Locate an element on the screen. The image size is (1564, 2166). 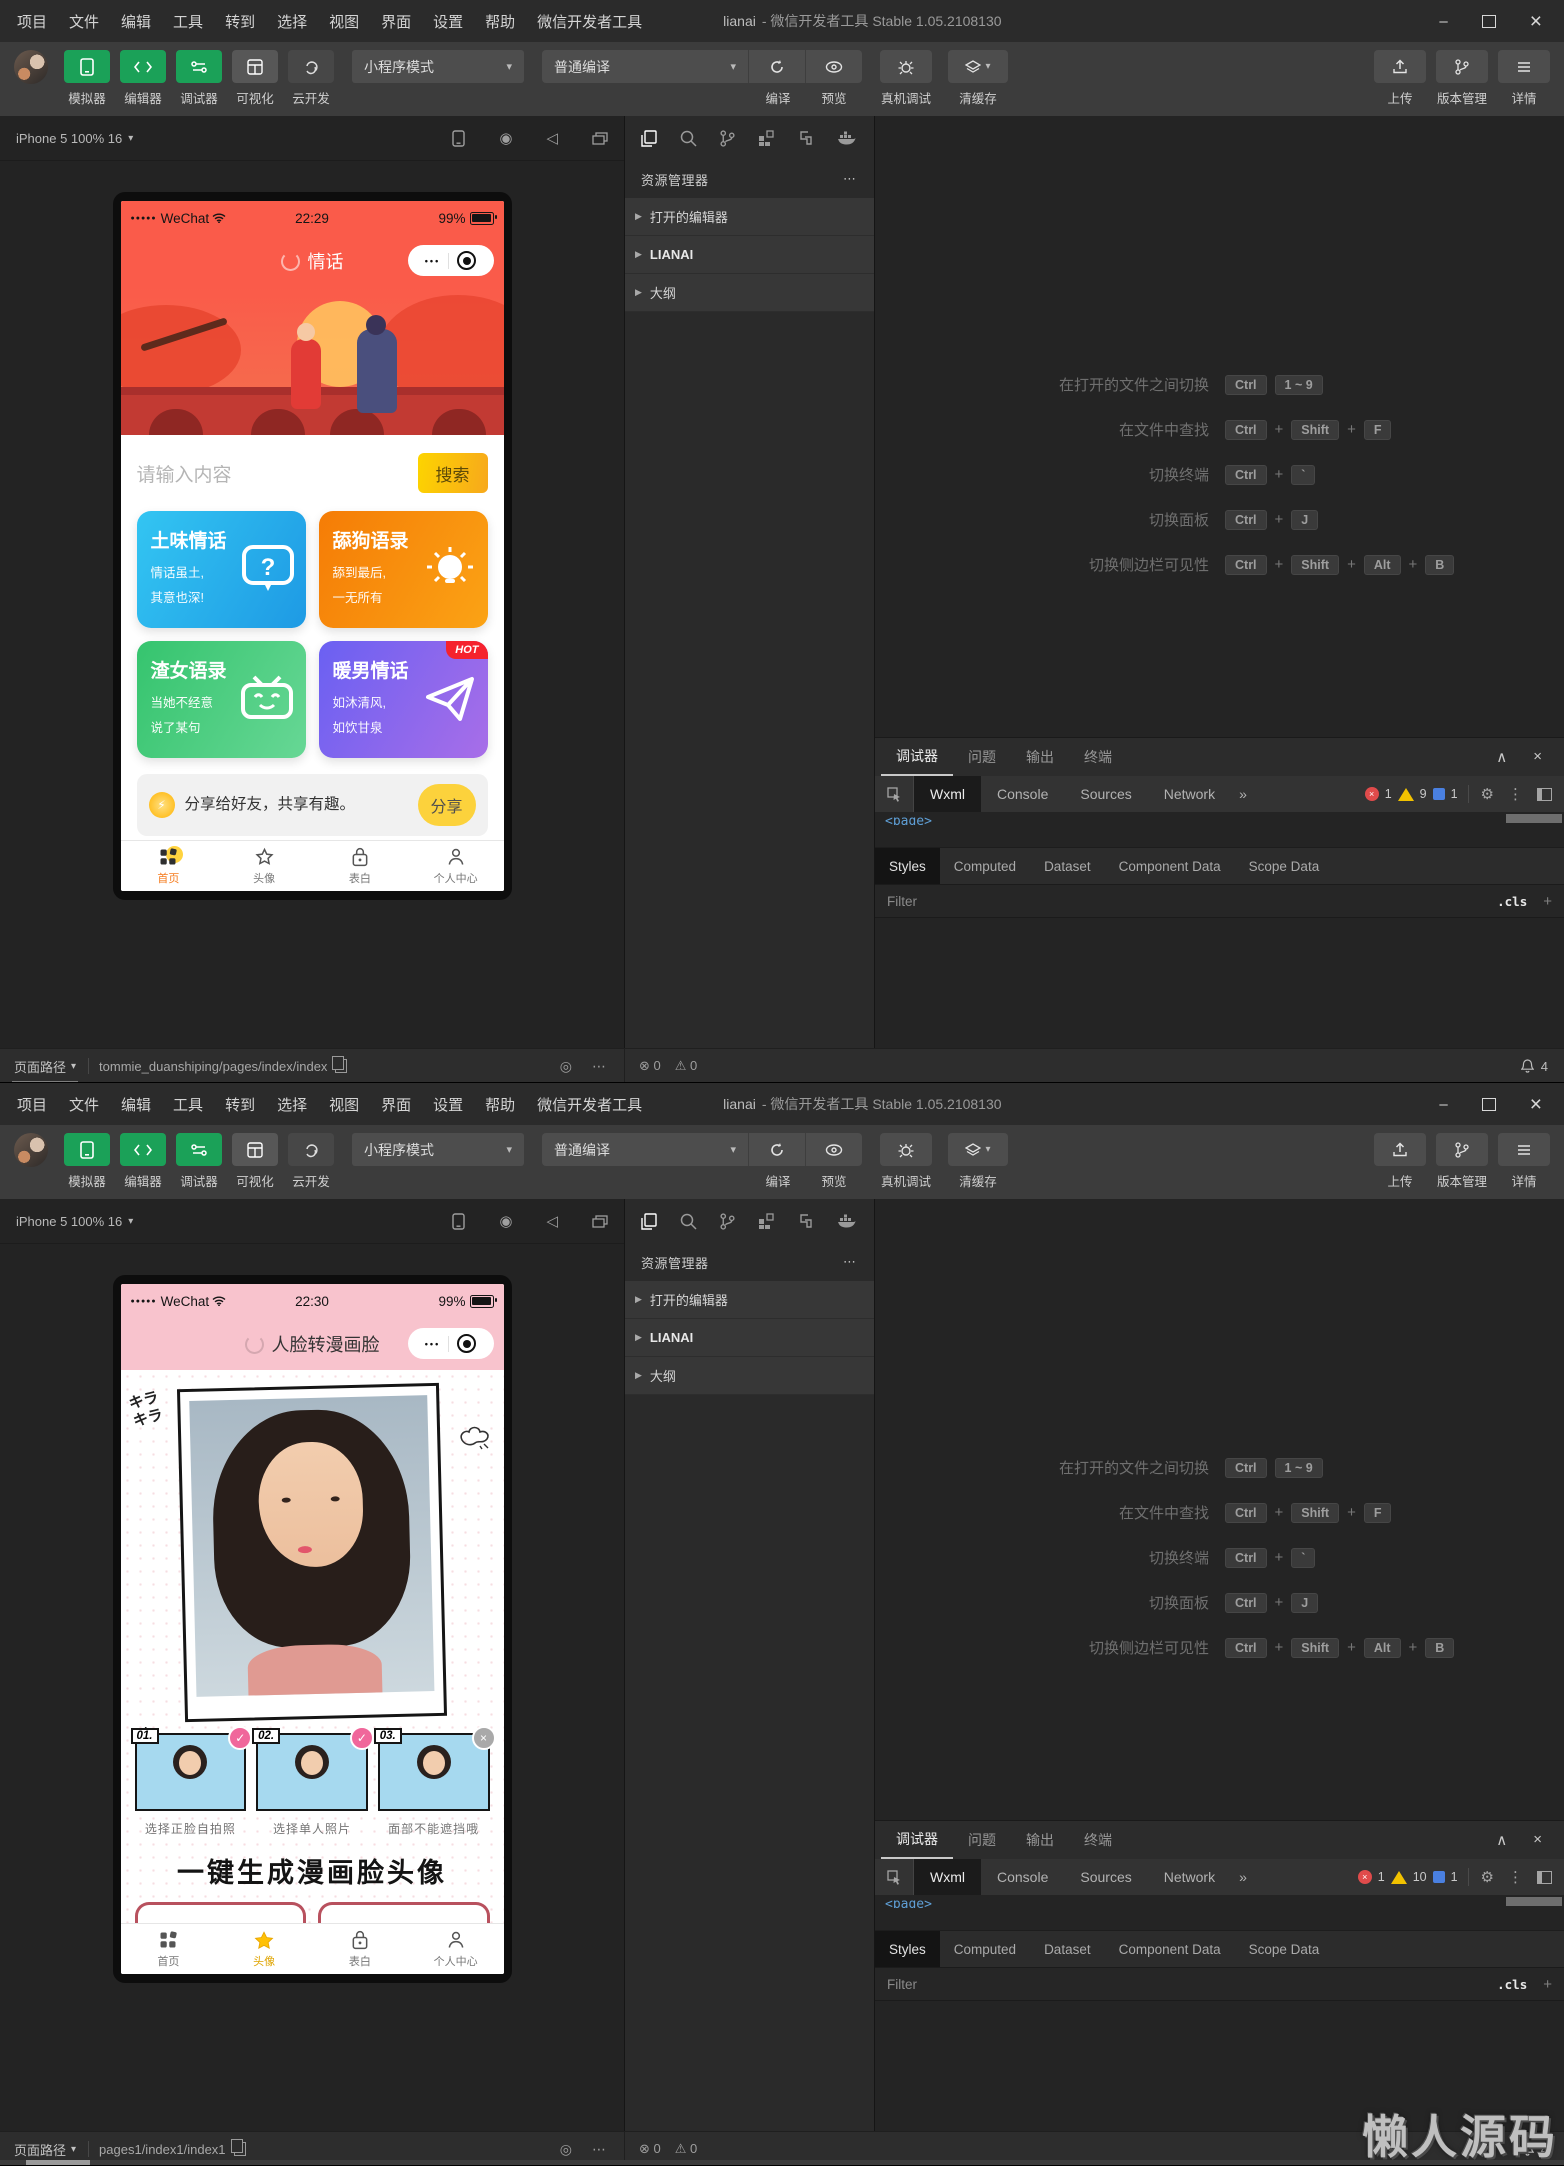
upload-button is located at coordinates (1400, 1149).